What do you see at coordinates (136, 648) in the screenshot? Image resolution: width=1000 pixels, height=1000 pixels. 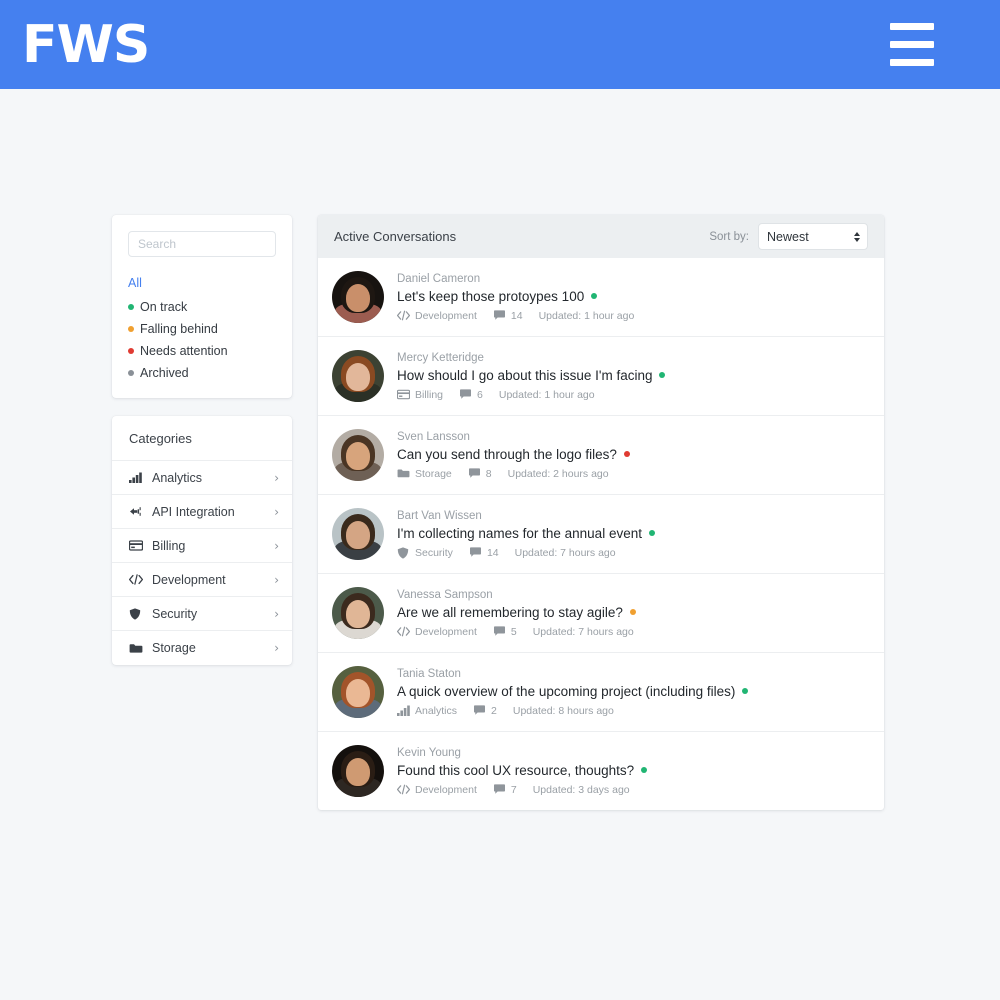 I see `folder-icon` at bounding box center [136, 648].